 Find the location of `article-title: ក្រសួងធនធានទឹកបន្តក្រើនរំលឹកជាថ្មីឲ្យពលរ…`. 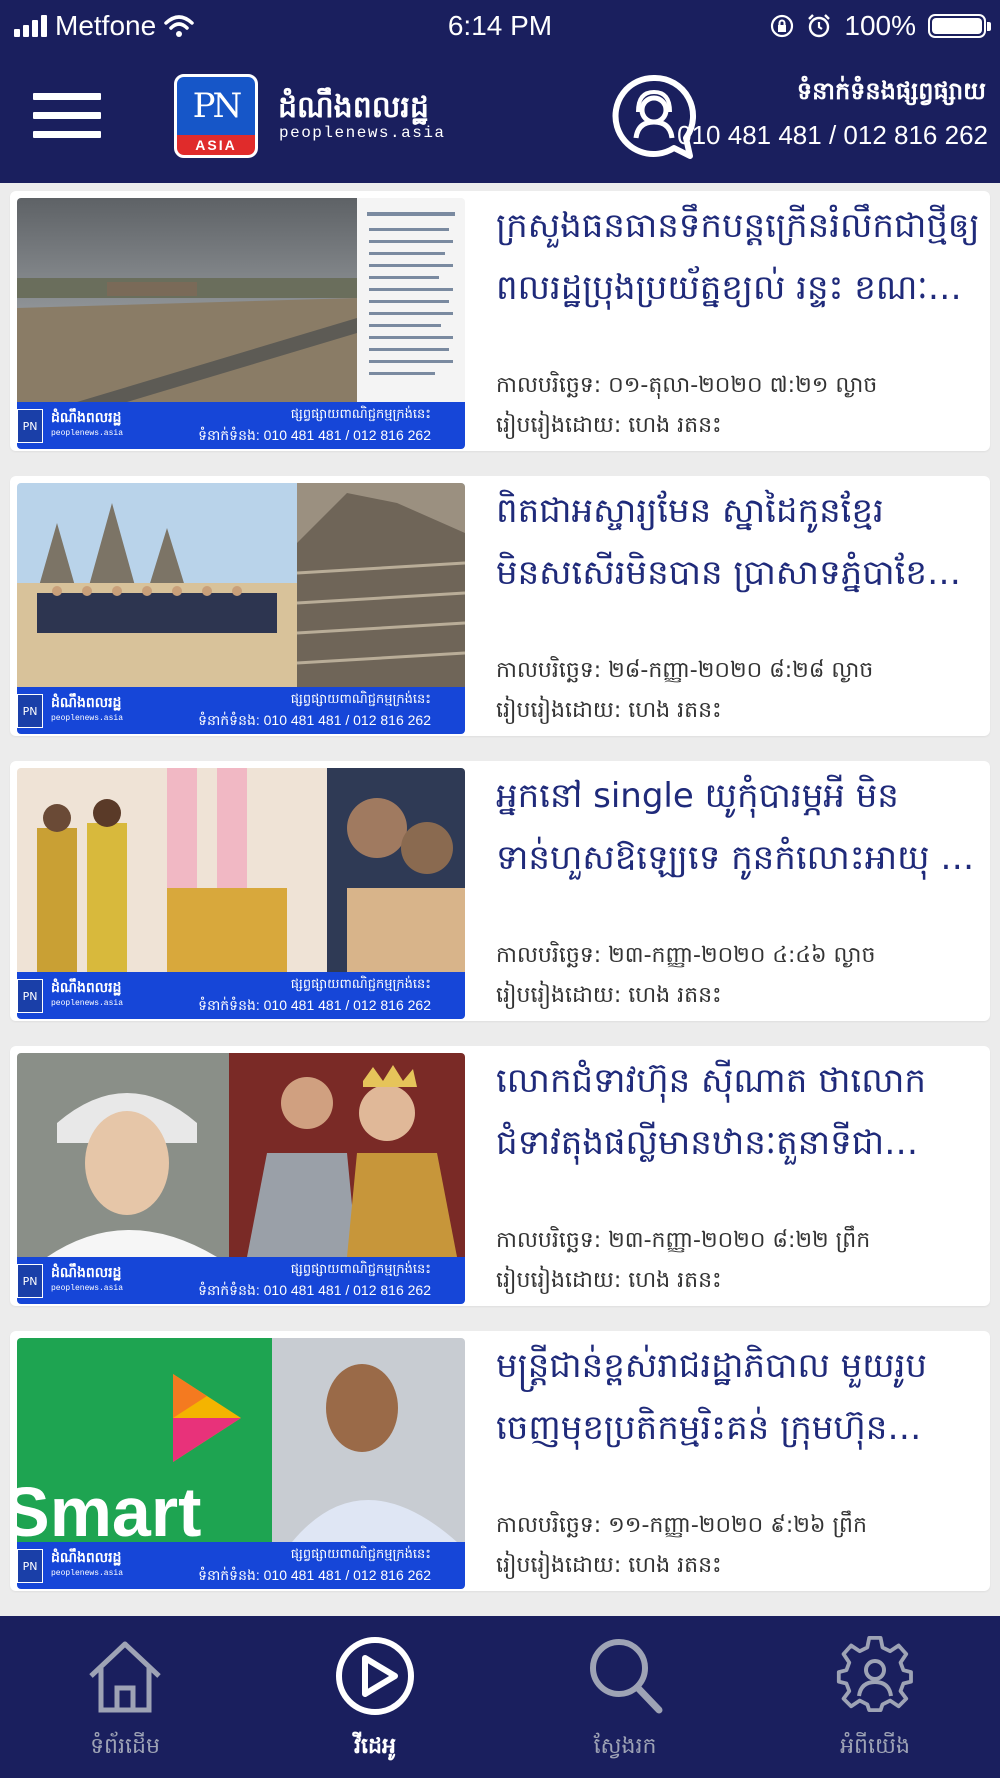

article-title: ក្រសួងធនធានទឹកបន្តក្រើនរំលឹកជាថ្មីឲ្យពលរ… is located at coordinates (739, 257).